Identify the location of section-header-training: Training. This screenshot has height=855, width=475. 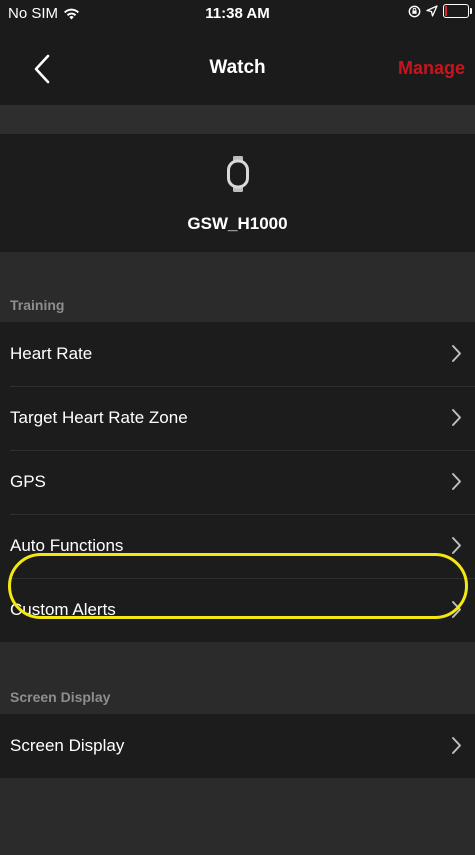
(37, 305).